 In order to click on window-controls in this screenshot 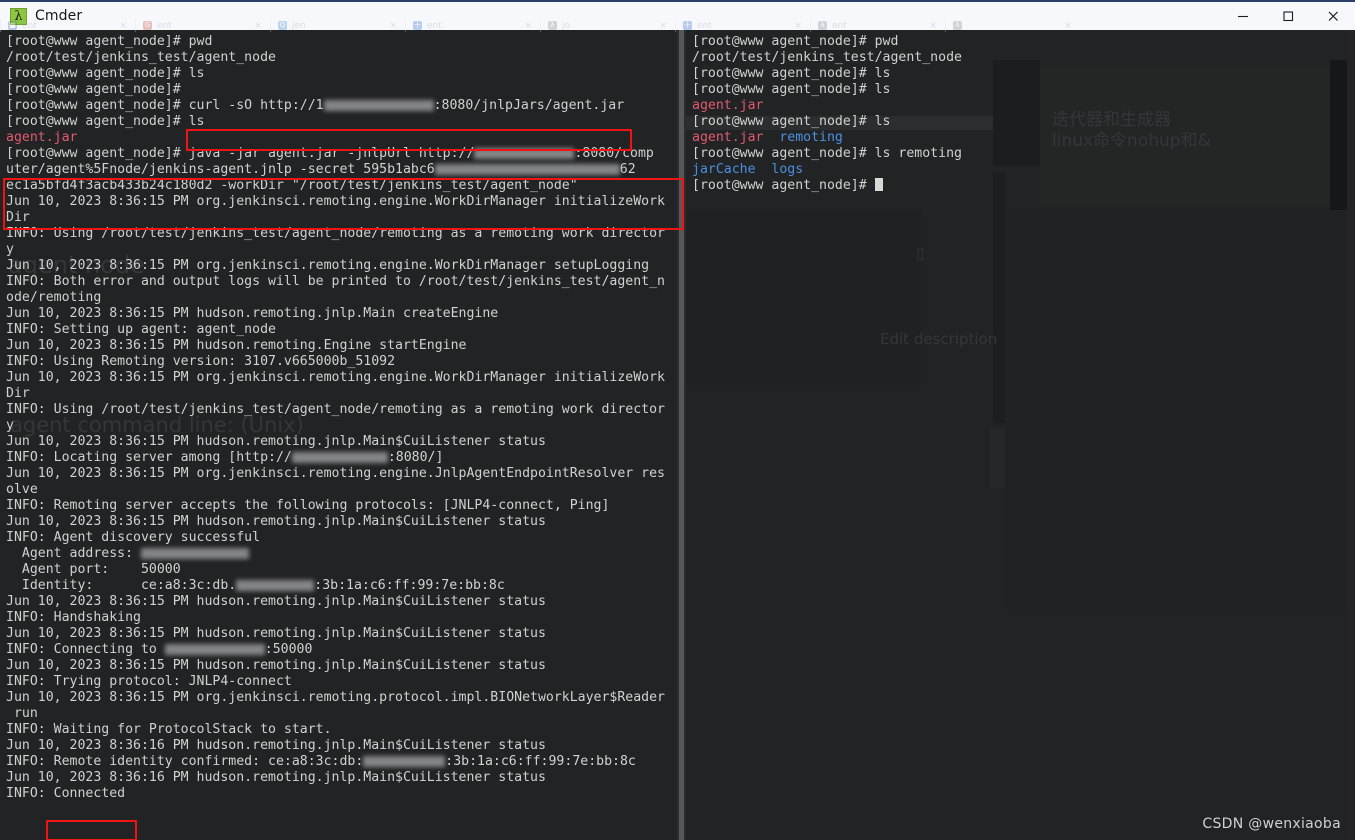, I will do `click(1287, 16)`.